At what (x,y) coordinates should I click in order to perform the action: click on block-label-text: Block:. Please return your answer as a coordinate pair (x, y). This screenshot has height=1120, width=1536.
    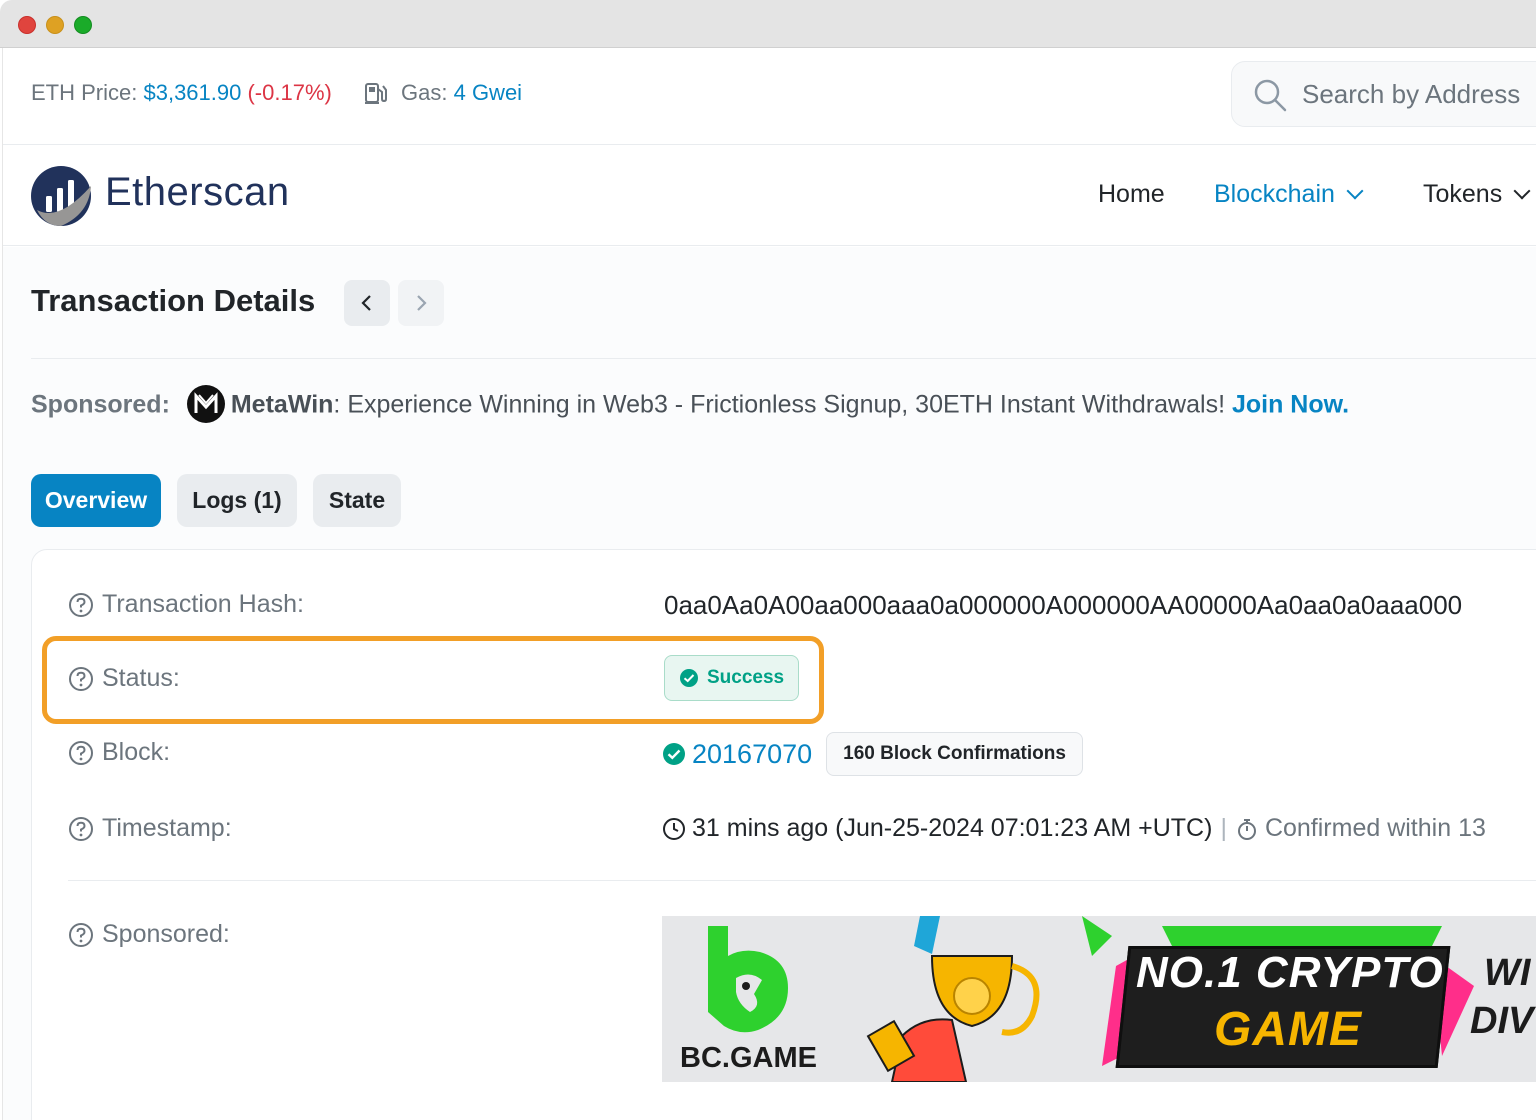
    Looking at the image, I should click on (136, 752).